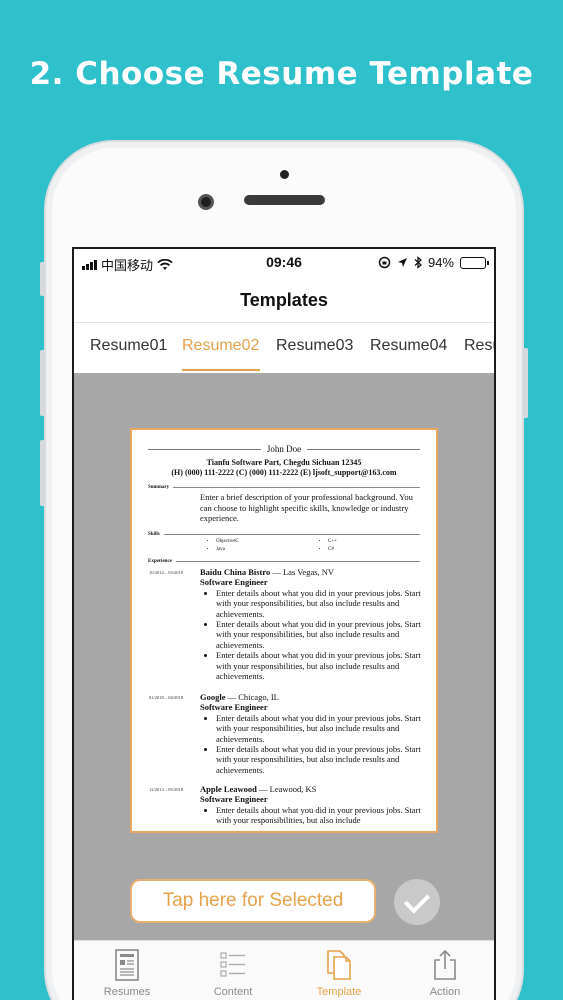 The width and height of the screenshot is (563, 1000). I want to click on mute-switch, so click(42, 279).